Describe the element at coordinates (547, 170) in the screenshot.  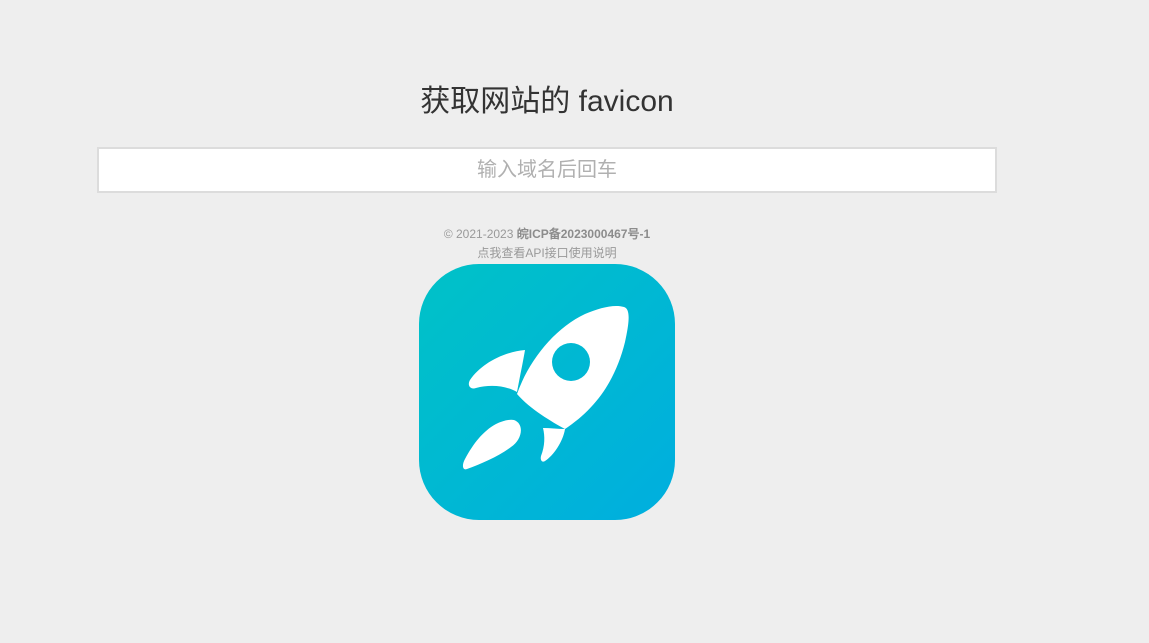
I see `domain-search-input` at that location.